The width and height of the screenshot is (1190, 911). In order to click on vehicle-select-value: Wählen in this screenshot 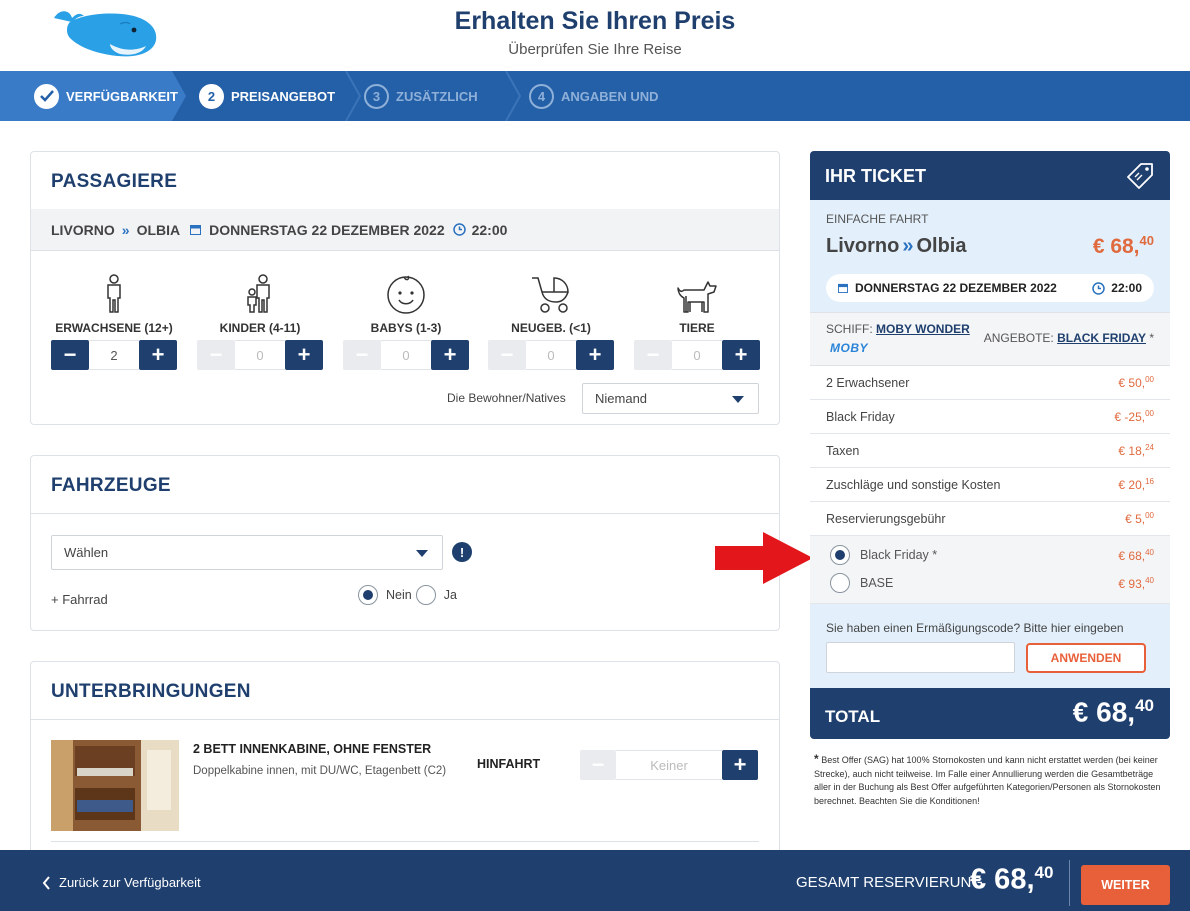, I will do `click(86, 552)`.